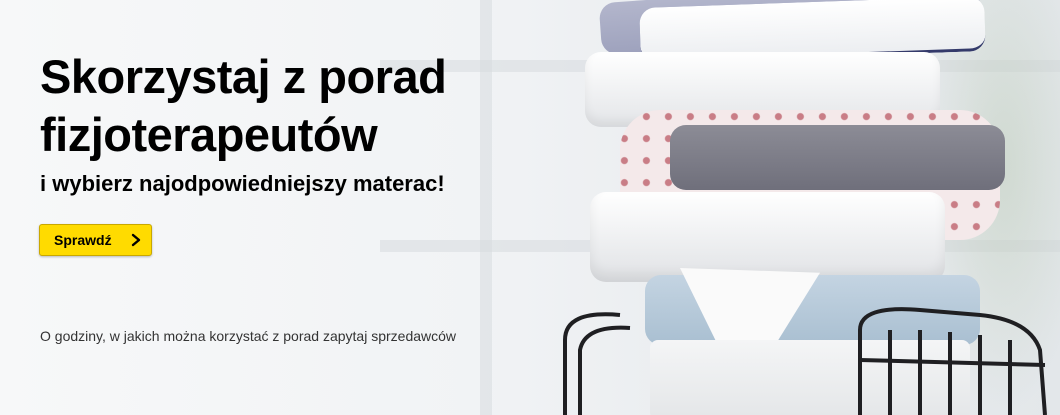  I want to click on subheadline: i wybierz najodpowiedniejszy materac!, so click(242, 183).